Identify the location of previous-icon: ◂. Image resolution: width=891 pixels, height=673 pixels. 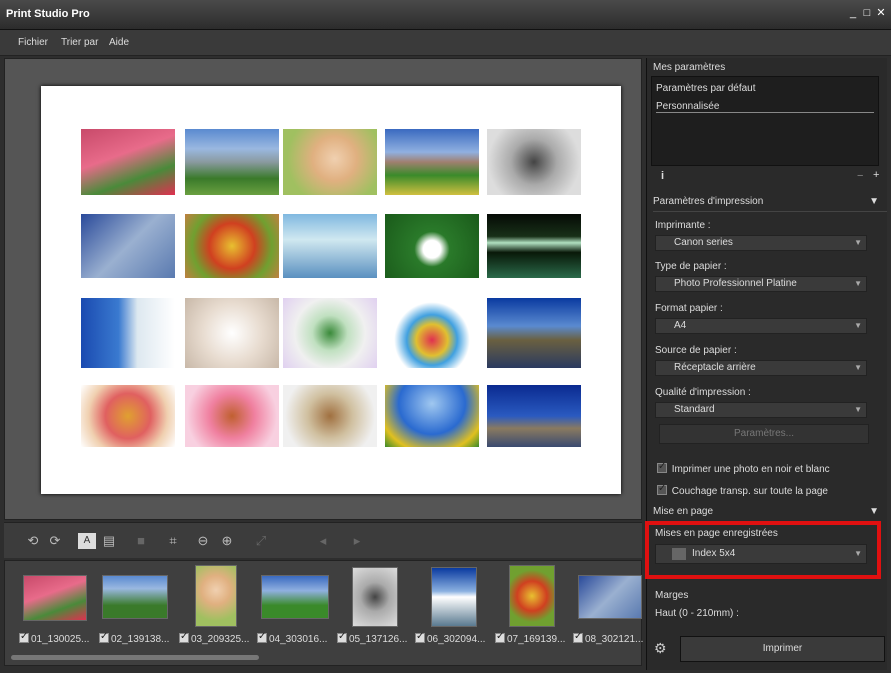
(323, 541).